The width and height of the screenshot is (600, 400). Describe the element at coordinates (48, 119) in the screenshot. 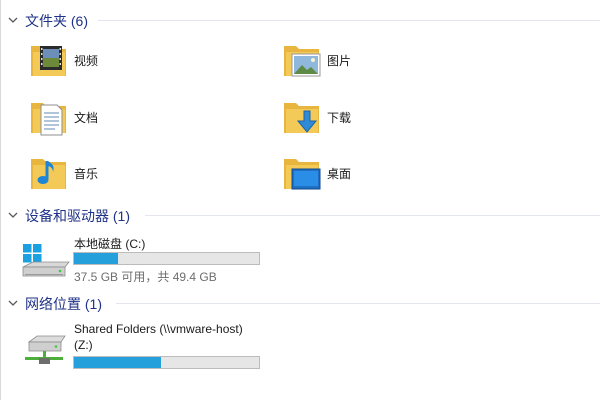

I see `documents-folder-icon` at that location.